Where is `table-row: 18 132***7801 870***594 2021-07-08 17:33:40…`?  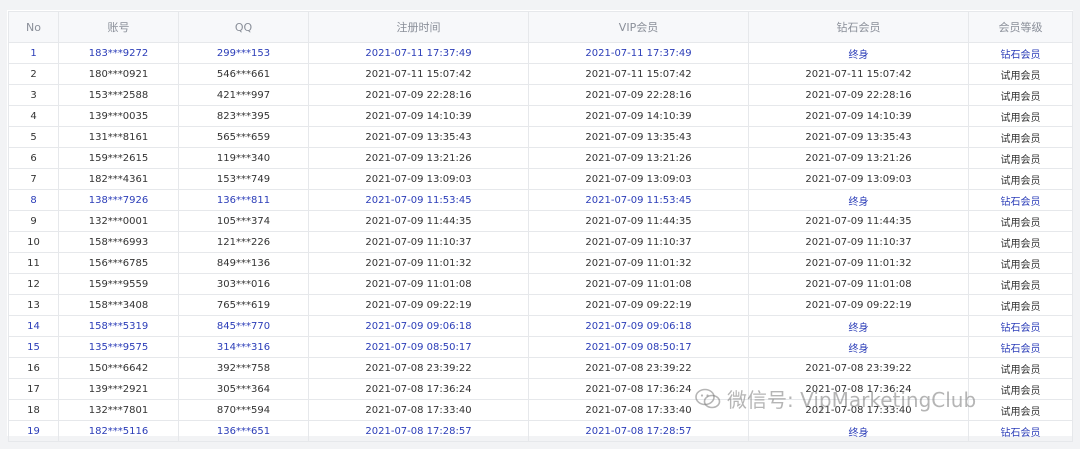
table-row: 18 132***7801 870***594 2021-07-08 17:33:40… is located at coordinates (540, 410).